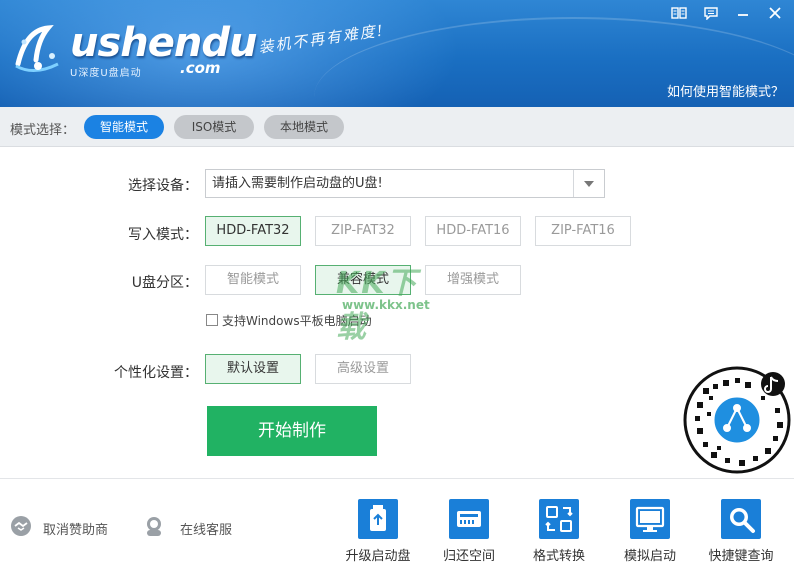 This screenshot has height=568, width=794. What do you see at coordinates (124, 127) in the screenshot?
I see `tab-smart-mode: 智能模式` at bounding box center [124, 127].